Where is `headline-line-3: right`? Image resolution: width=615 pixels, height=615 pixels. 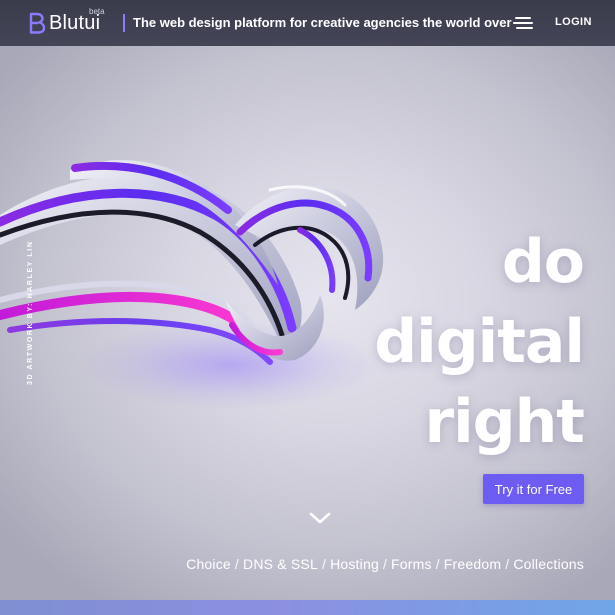 headline-line-3: right is located at coordinates (504, 422).